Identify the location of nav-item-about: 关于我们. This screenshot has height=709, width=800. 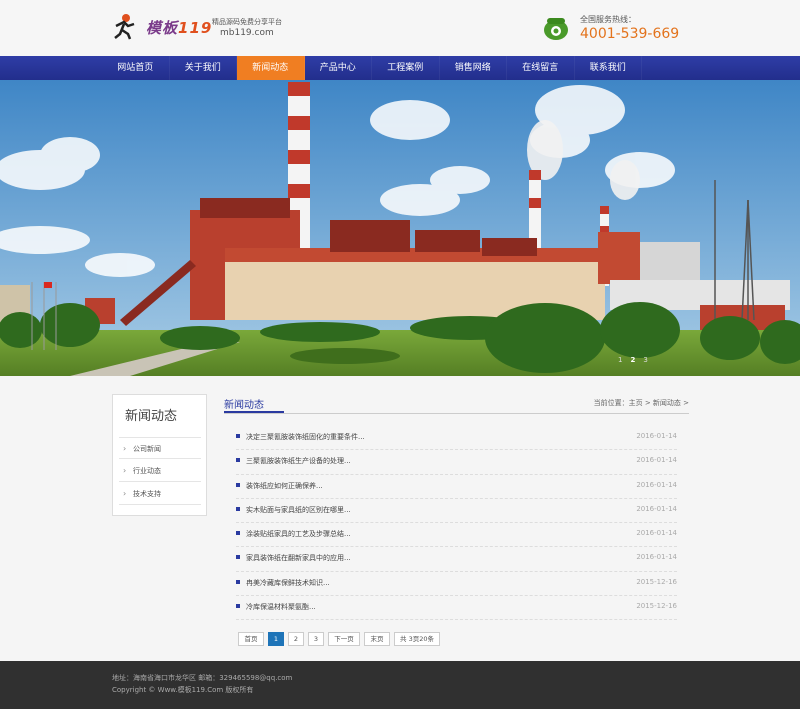
(203, 68).